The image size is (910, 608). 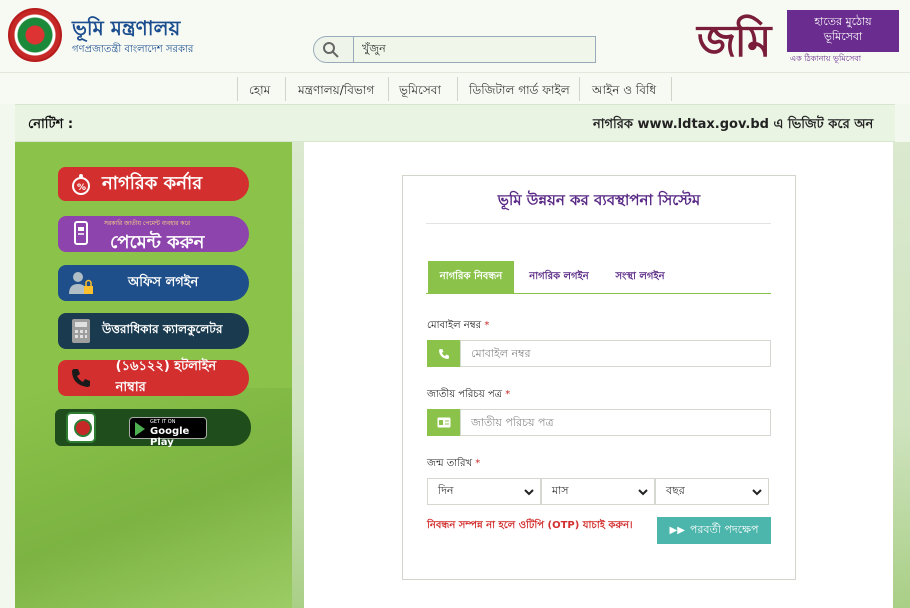 What do you see at coordinates (640, 277) in the screenshot?
I see `tab-organization-login: সংস্থা লগইন` at bounding box center [640, 277].